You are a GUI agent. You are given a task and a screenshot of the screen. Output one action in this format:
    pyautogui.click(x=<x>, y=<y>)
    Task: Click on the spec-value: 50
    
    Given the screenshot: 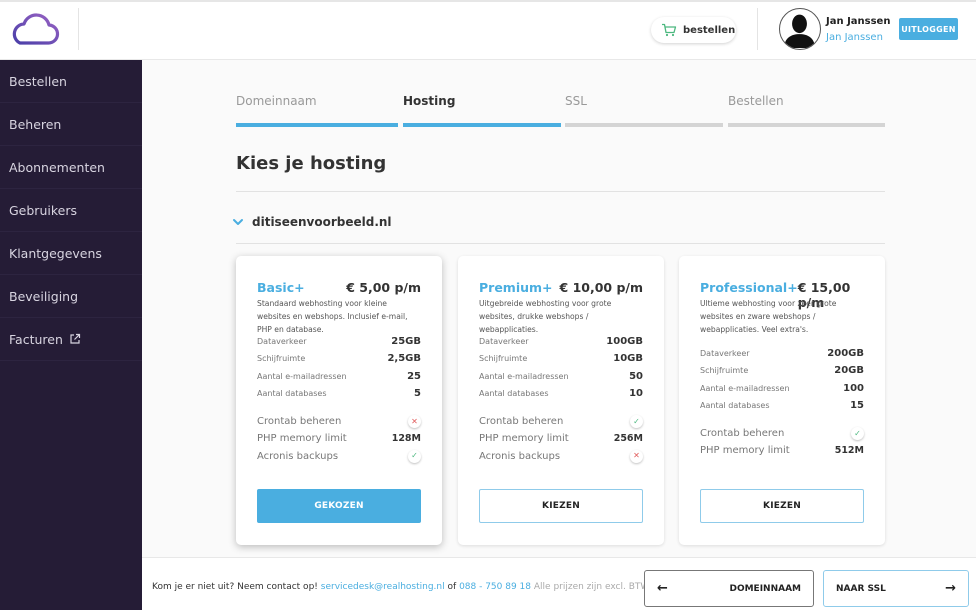 What is the action you would take?
    pyautogui.click(x=636, y=376)
    